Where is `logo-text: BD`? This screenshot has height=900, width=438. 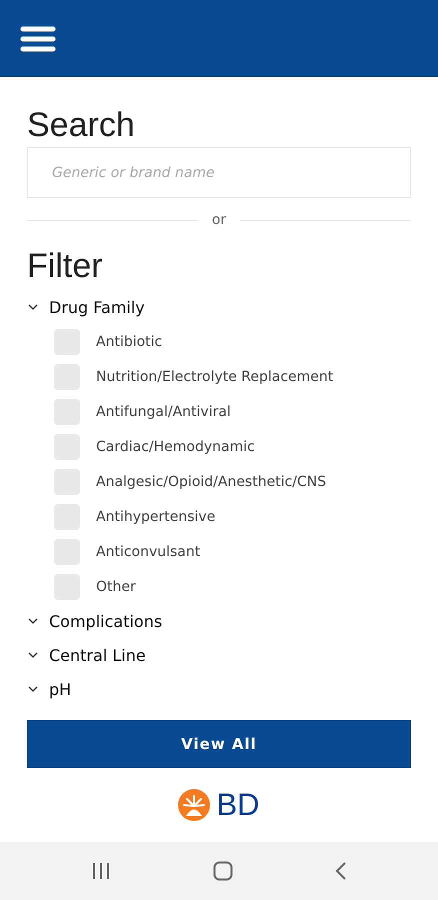
logo-text: BD is located at coordinates (238, 805).